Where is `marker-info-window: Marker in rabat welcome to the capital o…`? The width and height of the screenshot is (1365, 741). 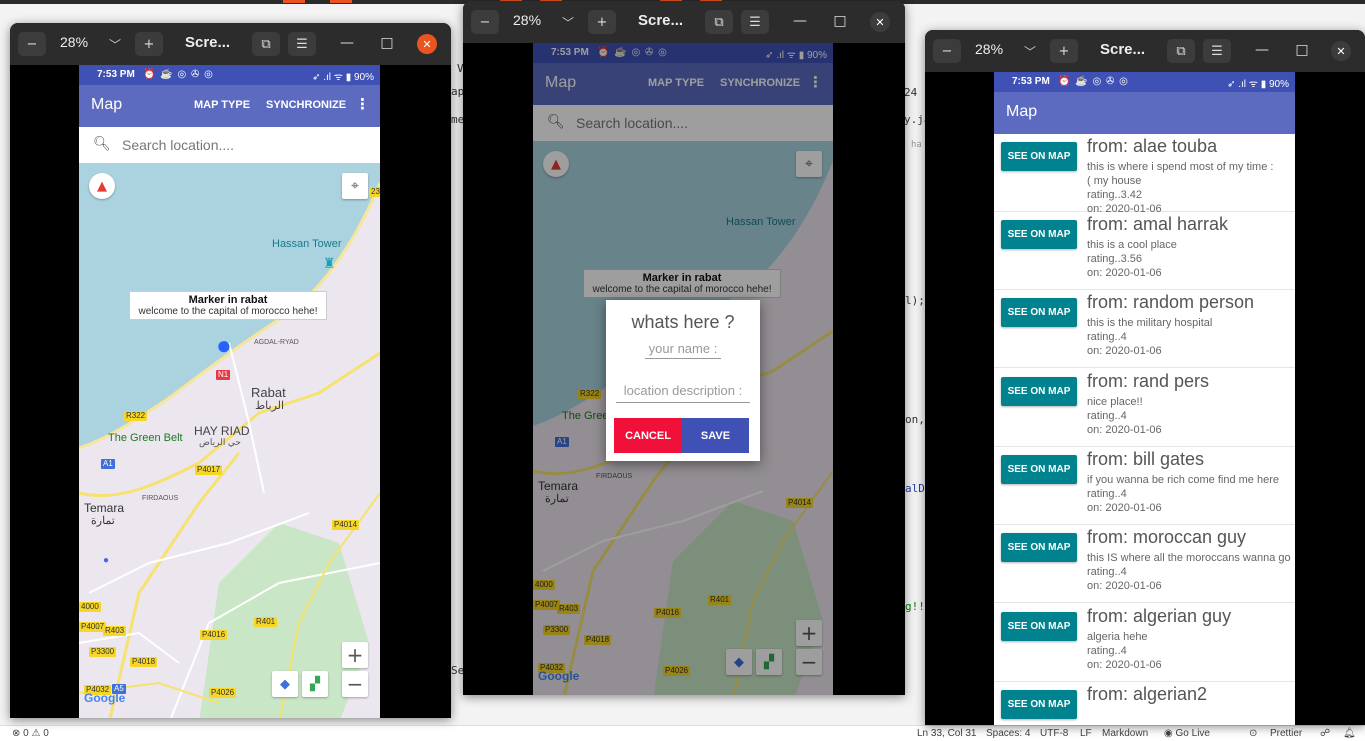 marker-info-window: Marker in rabat welcome to the capital o… is located at coordinates (228, 305).